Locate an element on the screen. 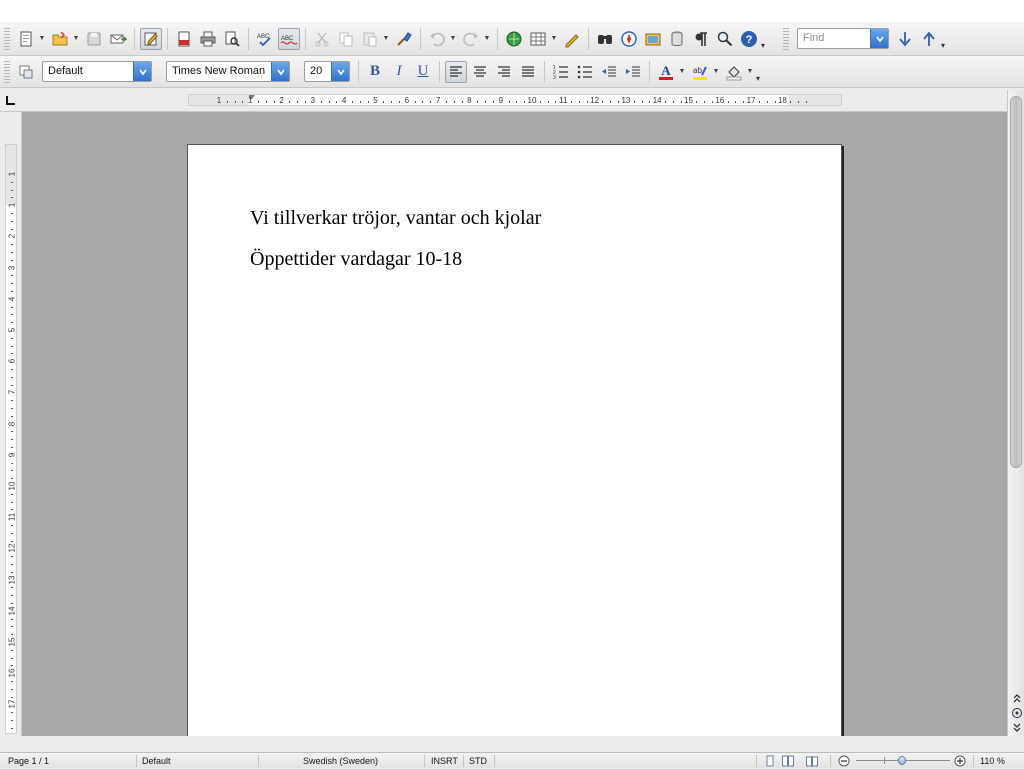 Image resolution: width=1024 pixels, height=769 pixels. bold-button: B is located at coordinates (375, 72).